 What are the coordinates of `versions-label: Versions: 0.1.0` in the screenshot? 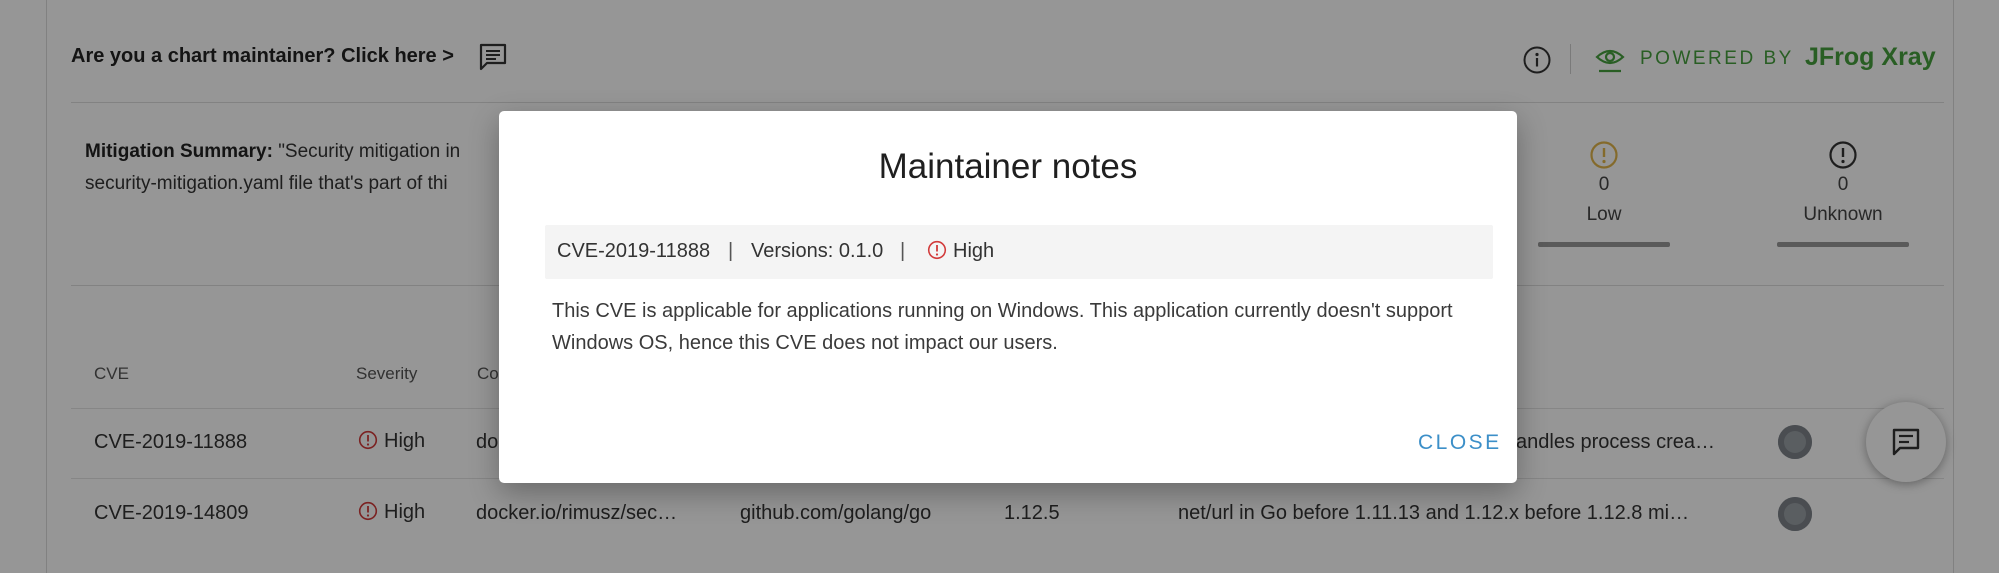 It's located at (817, 251).